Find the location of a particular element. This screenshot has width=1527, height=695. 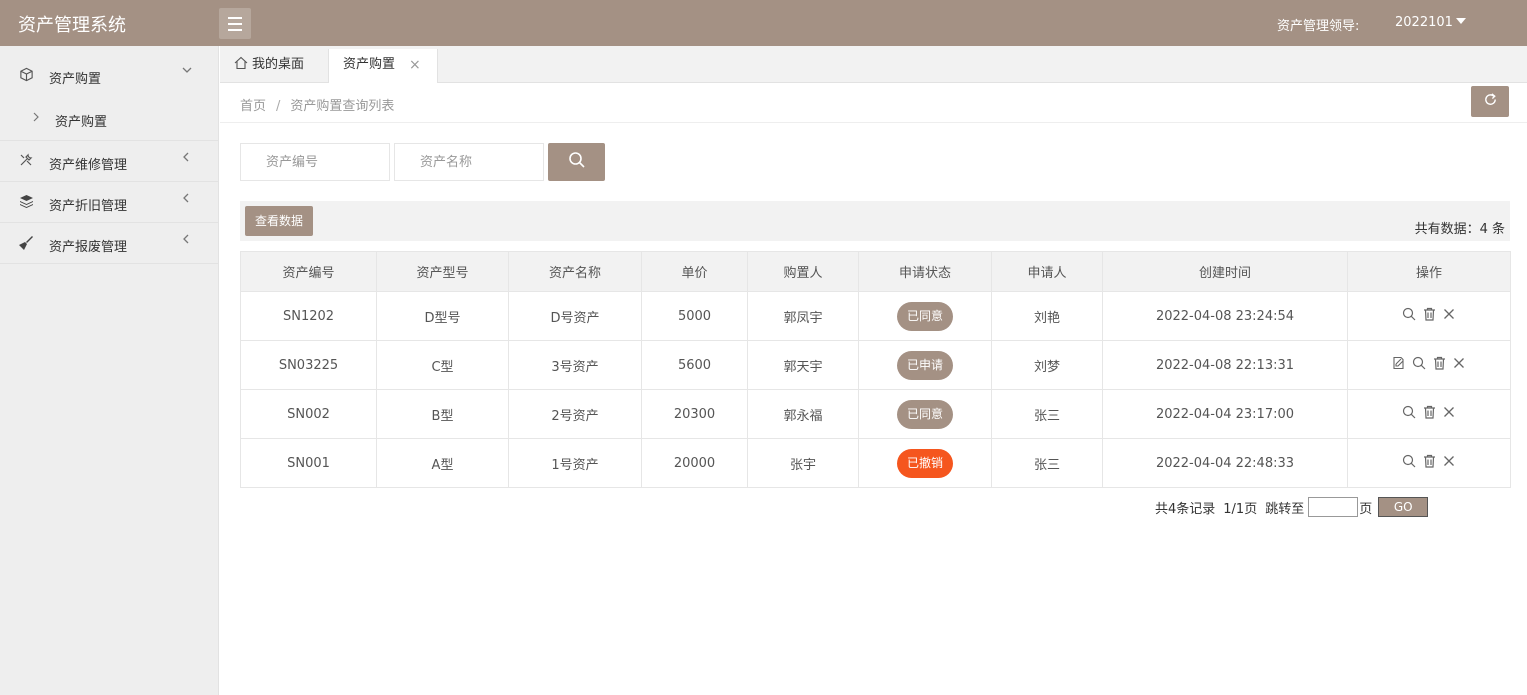

jump-label: 跳转至 is located at coordinates (1285, 509).